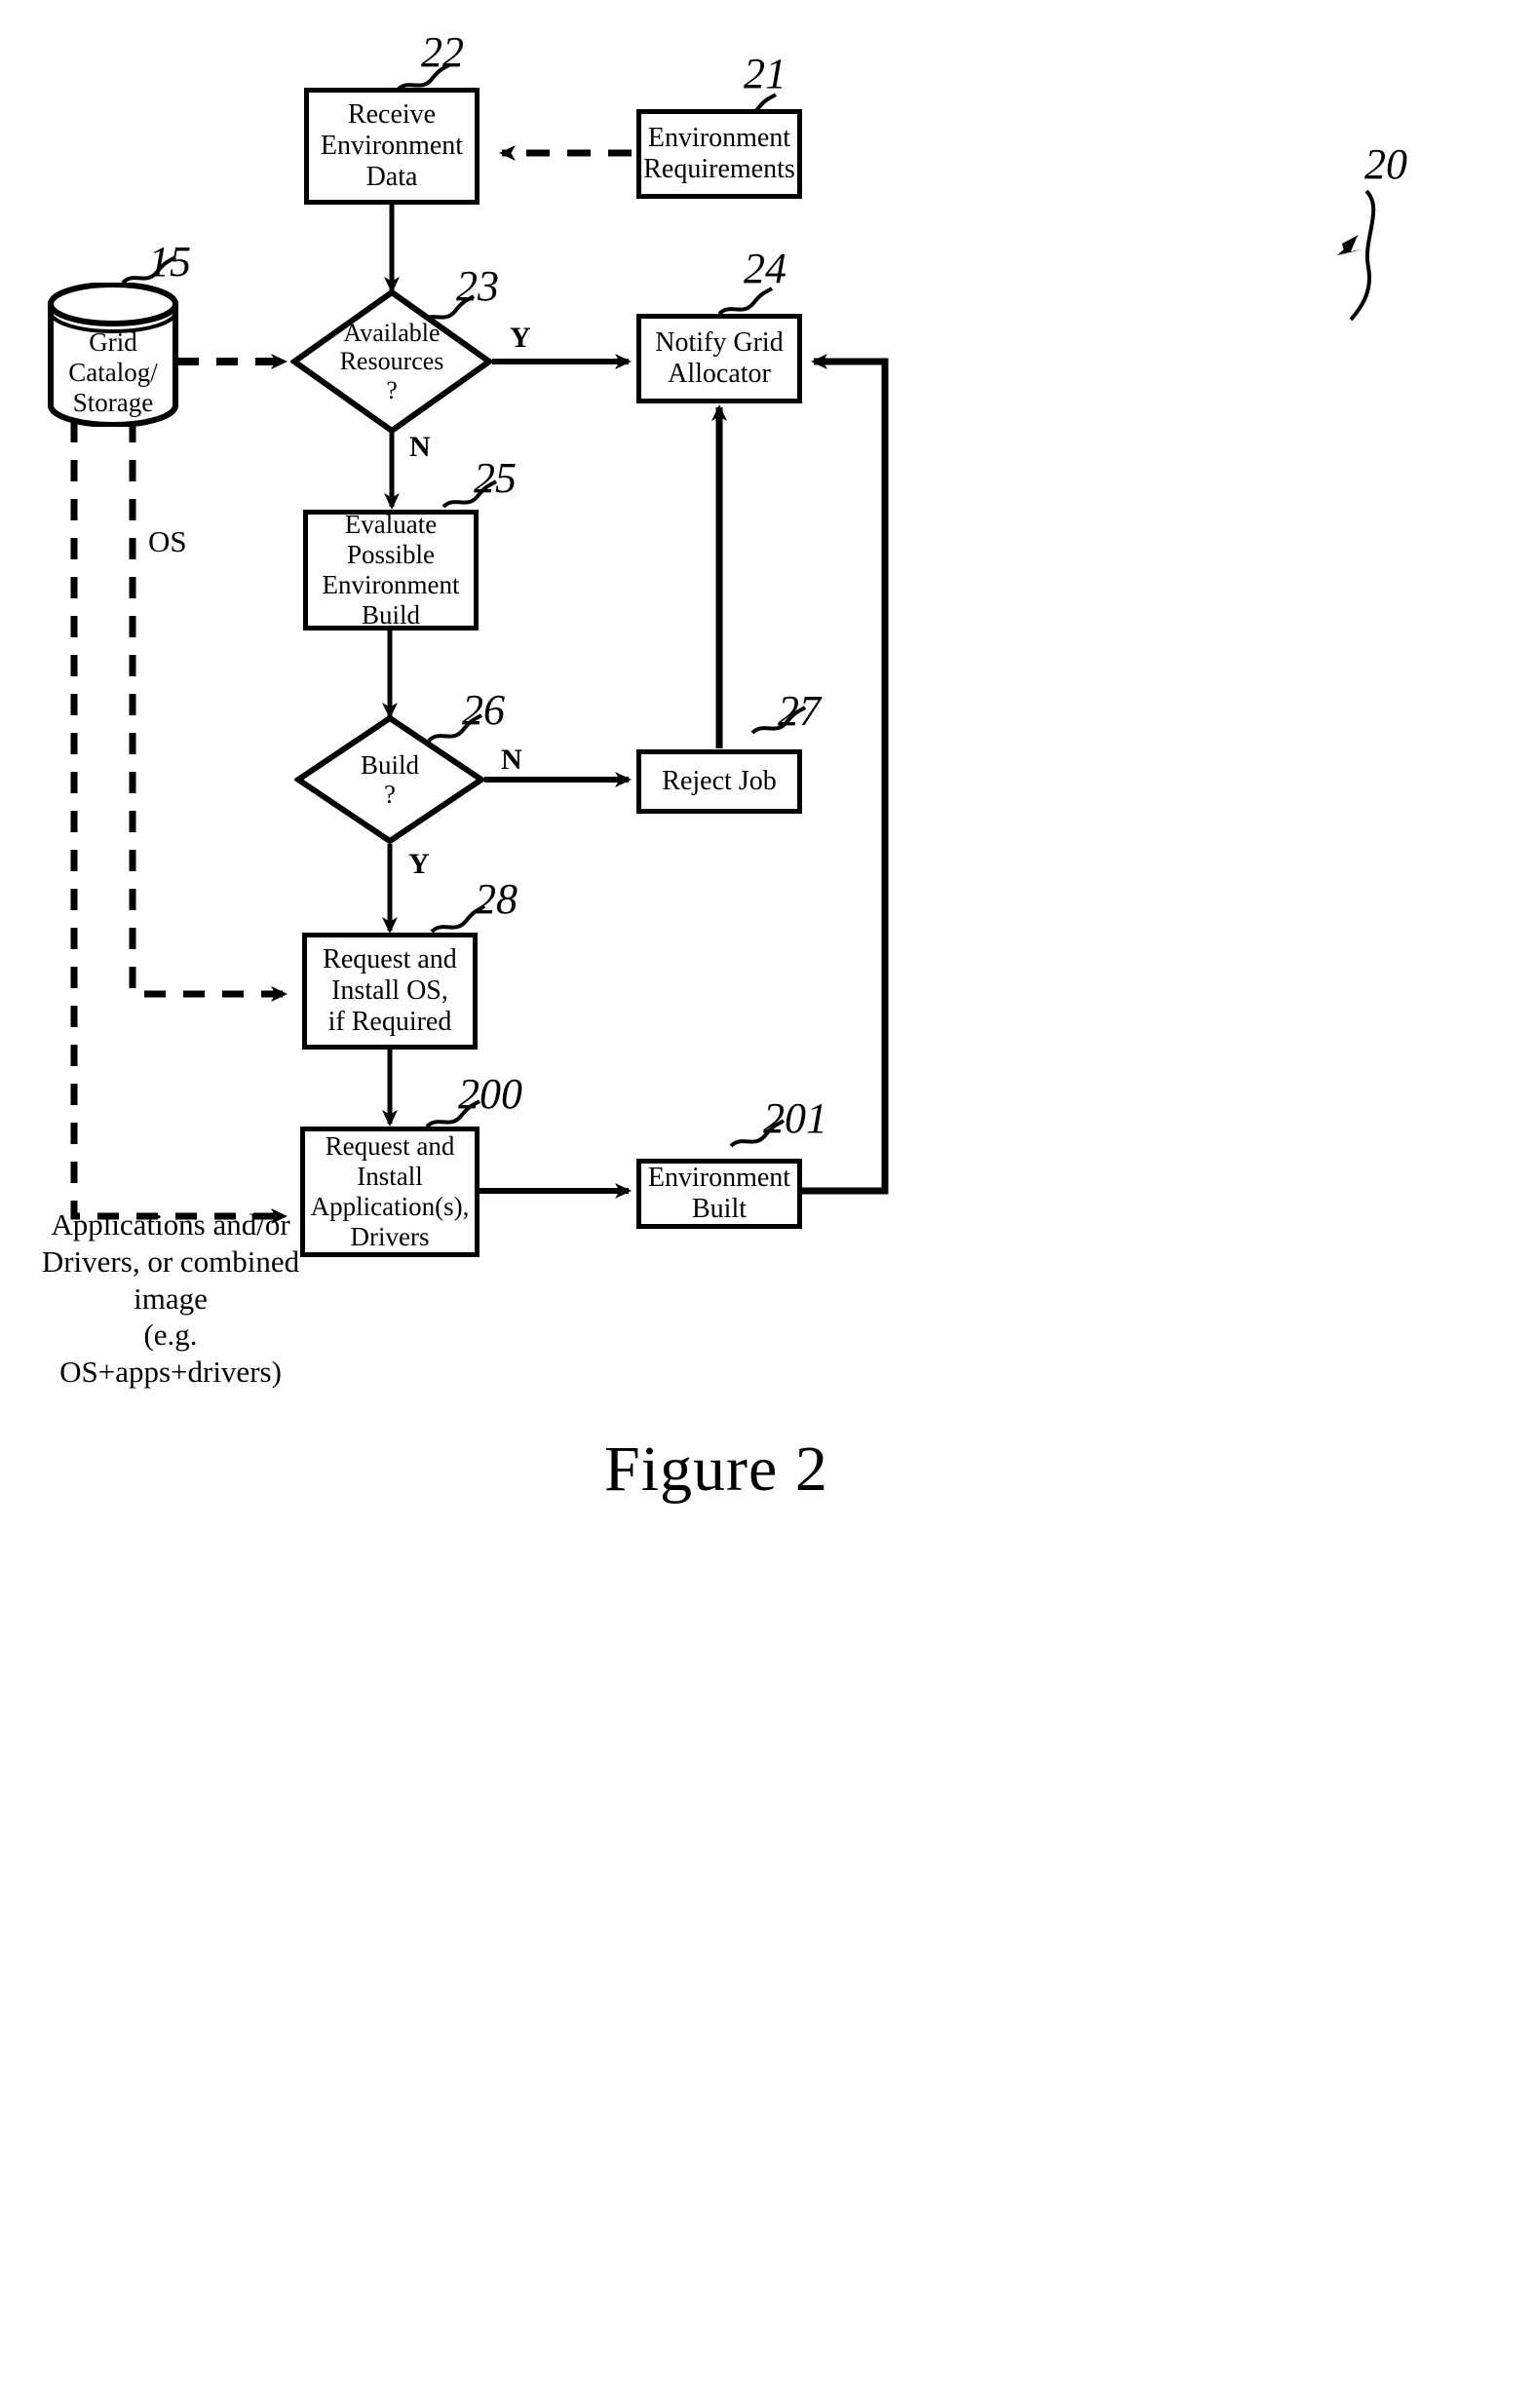  What do you see at coordinates (208, 711) in the screenshot?
I see `edge-catalog-os-to-install-os` at bounding box center [208, 711].